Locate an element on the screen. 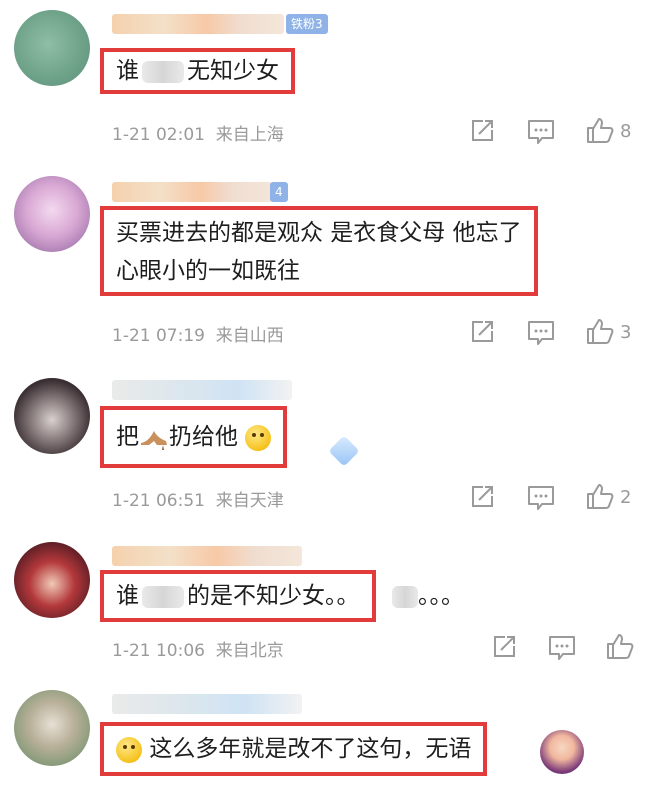 The width and height of the screenshot is (647, 791). location: 来自北京 is located at coordinates (249, 651).